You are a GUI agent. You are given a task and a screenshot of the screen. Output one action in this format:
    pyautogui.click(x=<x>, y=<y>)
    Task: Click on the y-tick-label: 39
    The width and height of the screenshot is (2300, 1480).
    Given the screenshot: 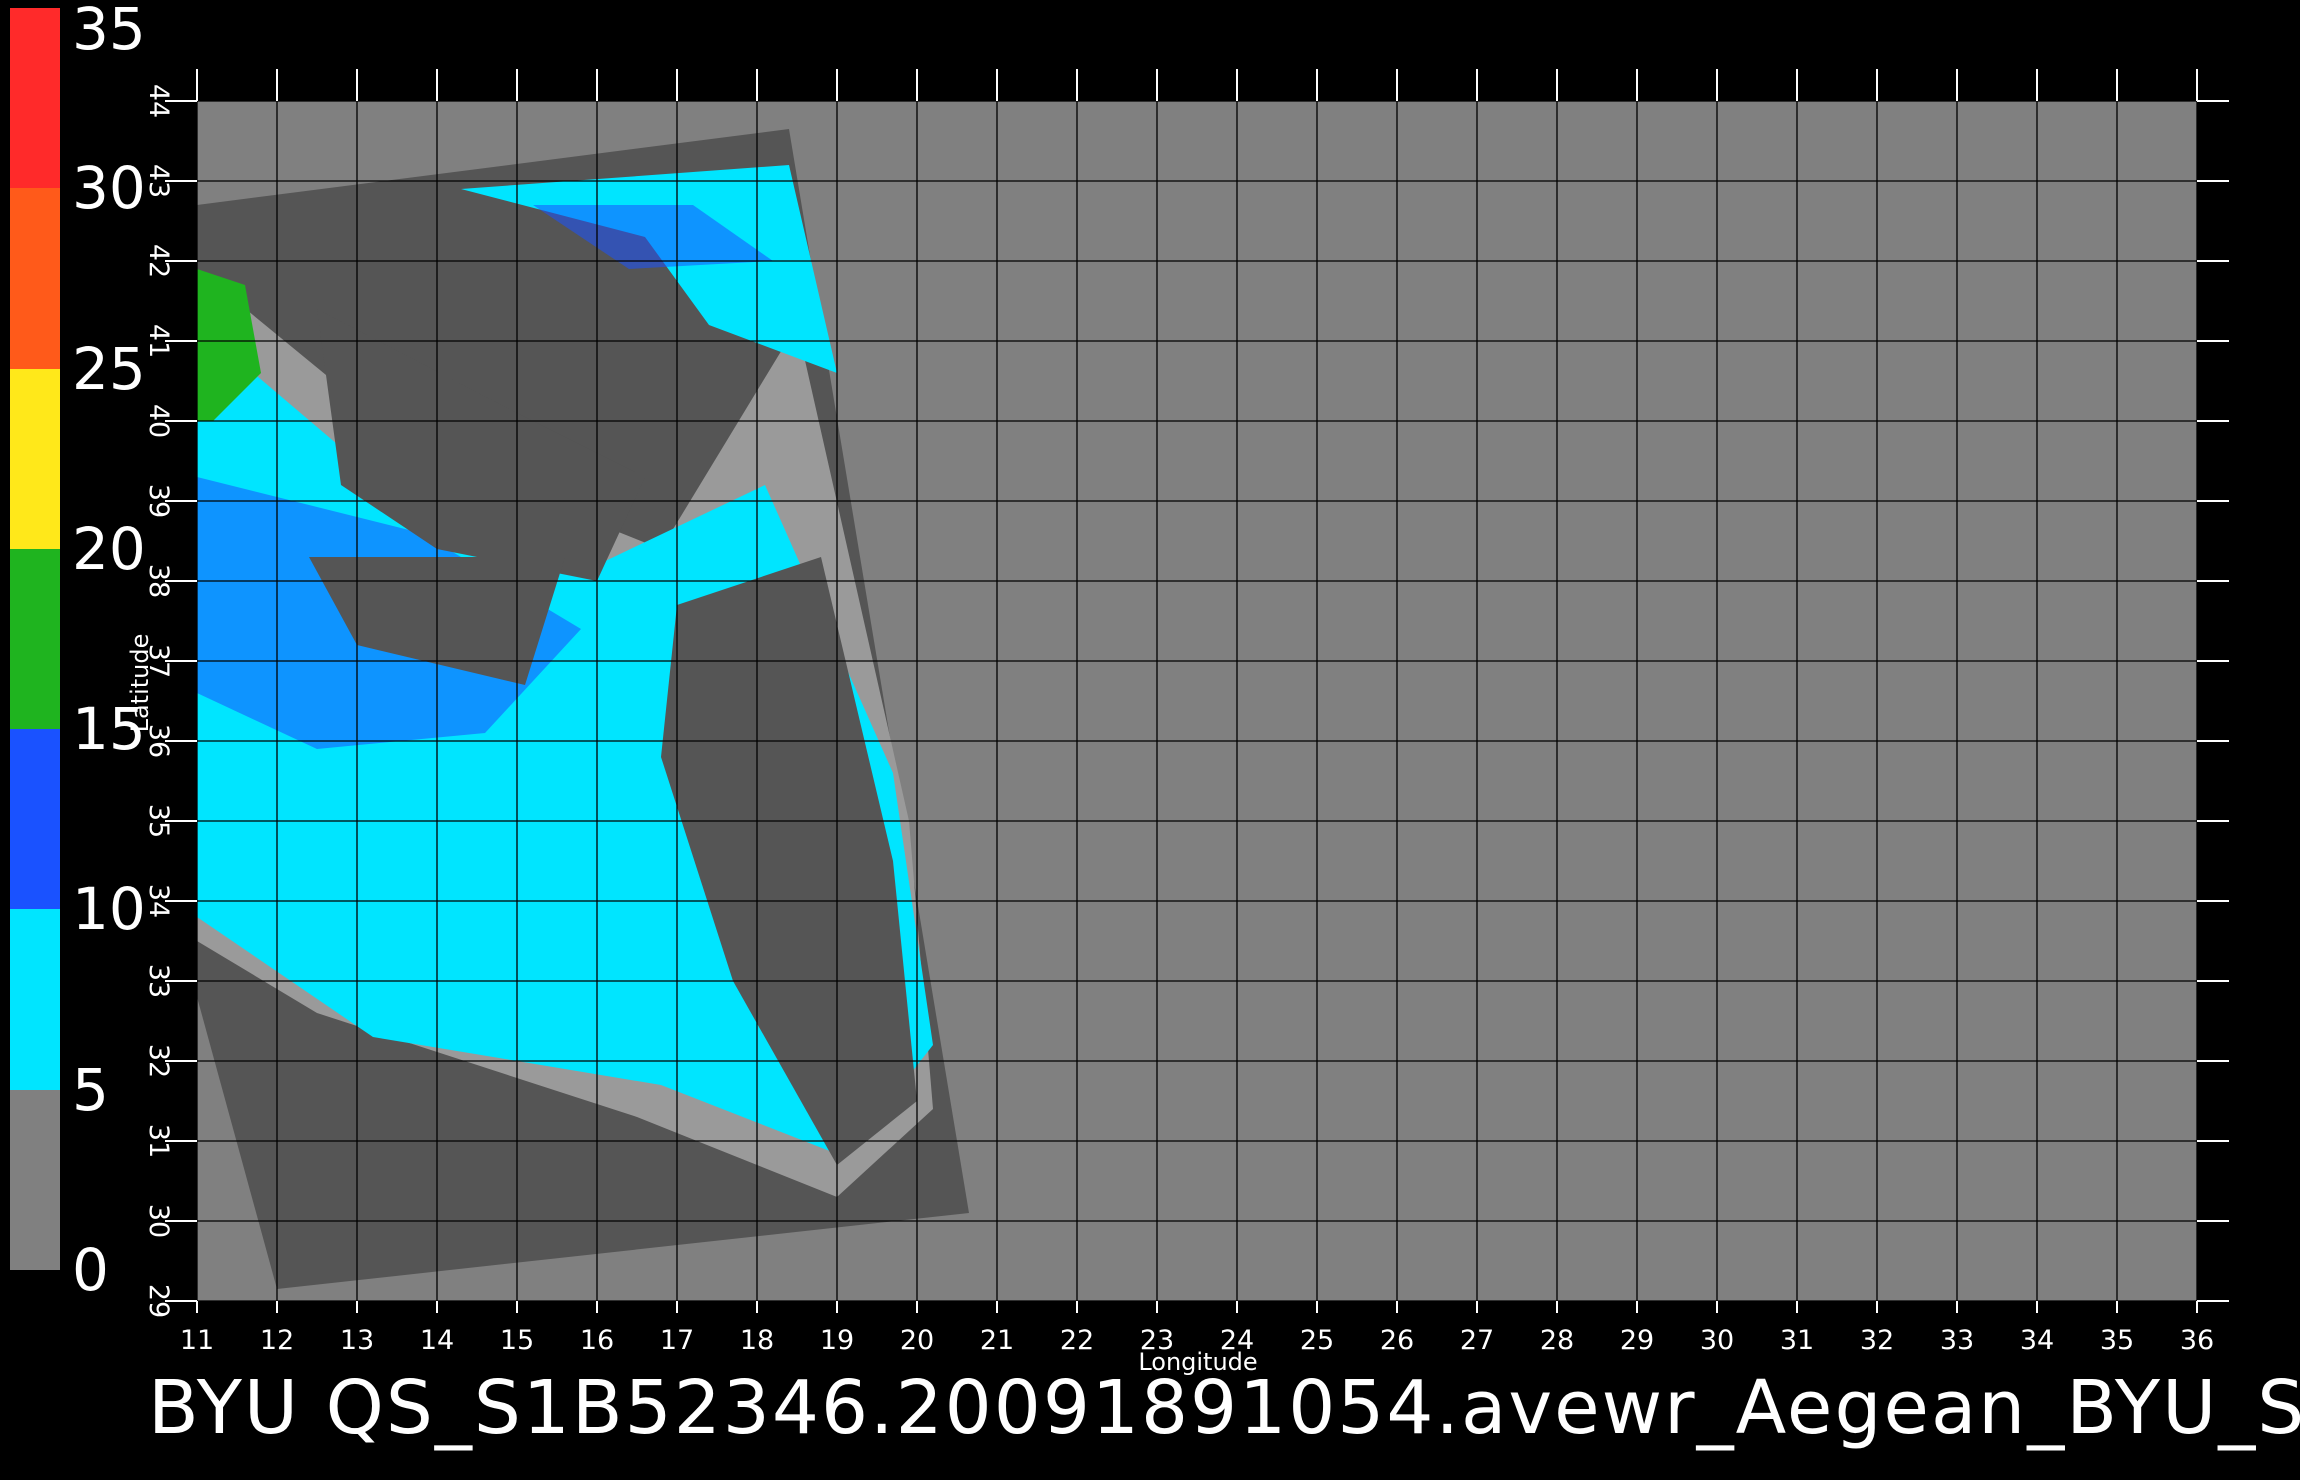 What is the action you would take?
    pyautogui.click(x=158, y=501)
    